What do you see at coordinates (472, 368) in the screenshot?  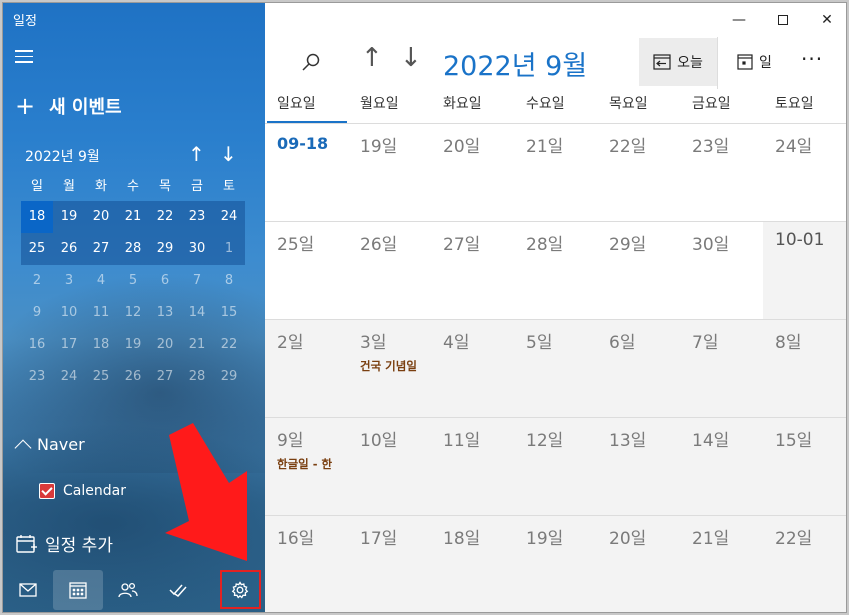 I see `day-cell: 4일` at bounding box center [472, 368].